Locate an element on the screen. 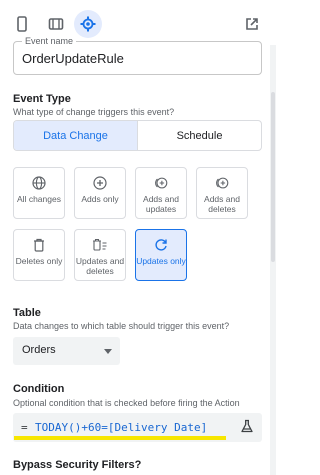 Image resolution: width=320 pixels, height=475 pixels. event-type-toggle: Data Change Schedule is located at coordinates (137, 135).